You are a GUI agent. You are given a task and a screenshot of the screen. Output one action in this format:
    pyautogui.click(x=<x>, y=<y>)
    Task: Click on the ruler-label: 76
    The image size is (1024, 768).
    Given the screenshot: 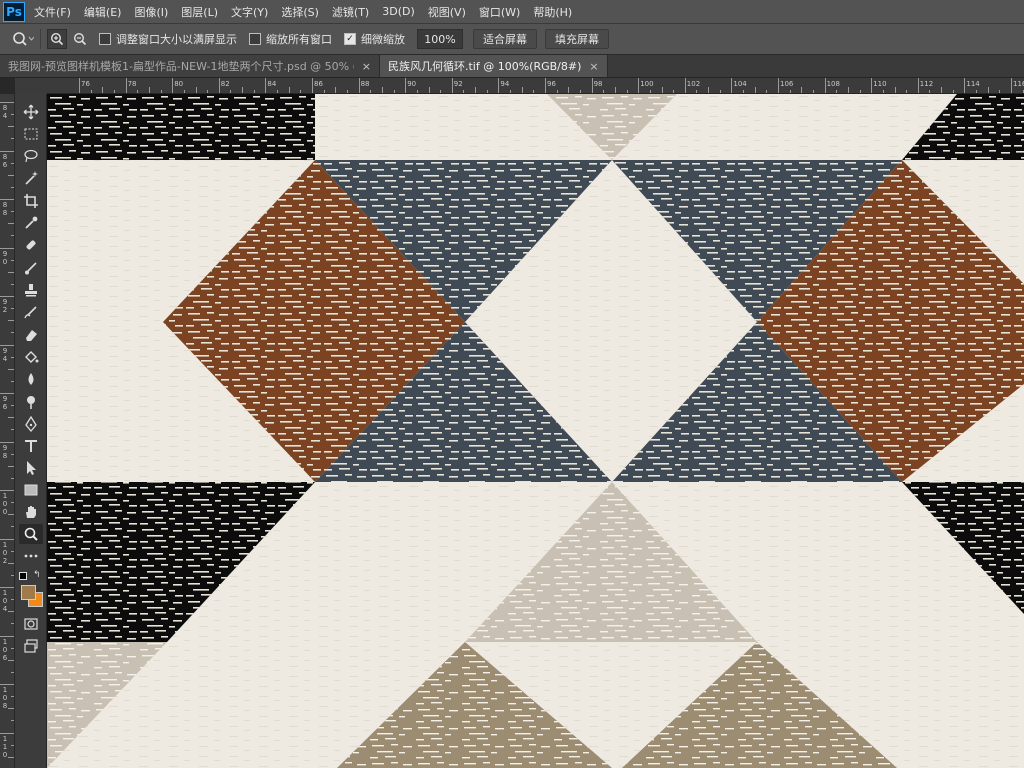 What is the action you would take?
    pyautogui.click(x=85, y=84)
    